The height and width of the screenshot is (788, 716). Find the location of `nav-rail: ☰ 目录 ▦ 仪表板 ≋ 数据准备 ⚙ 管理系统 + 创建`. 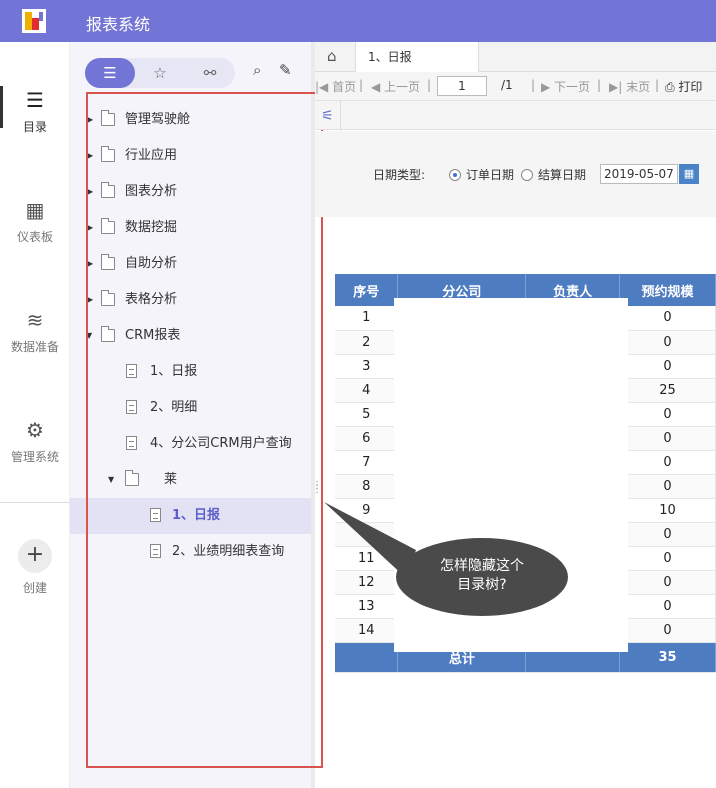

nav-rail: ☰ 目录 ▦ 仪表板 ≋ 数据准备 ⚙ 管理系统 + 创建 is located at coordinates (35, 415).